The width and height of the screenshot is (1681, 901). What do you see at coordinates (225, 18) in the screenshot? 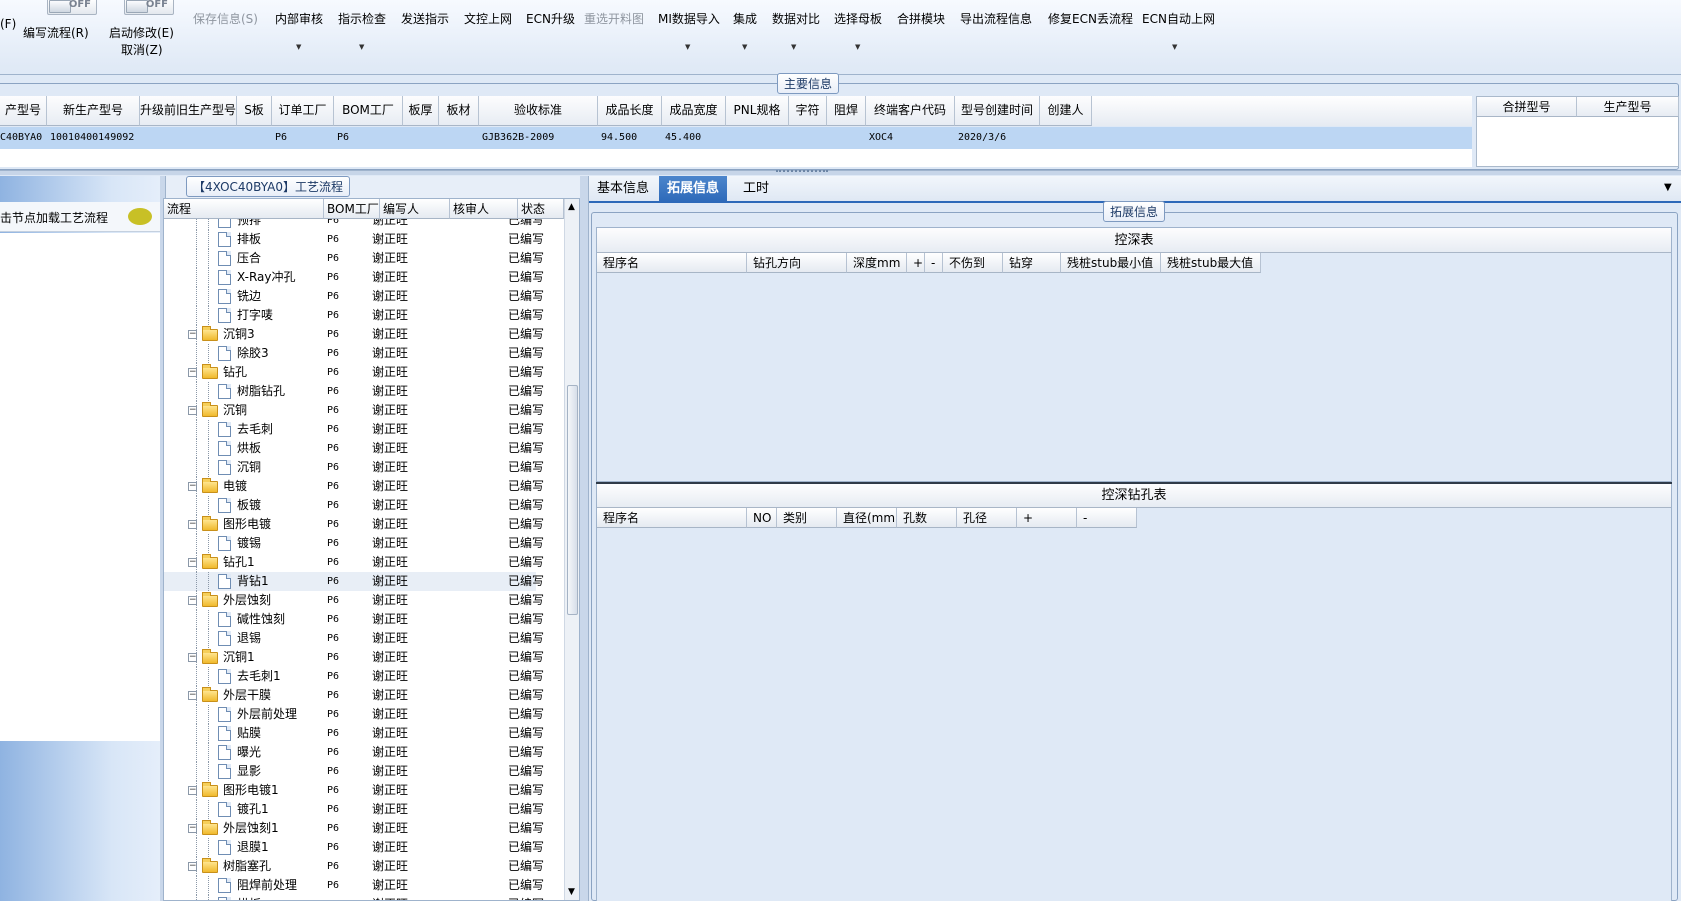
I see `save-info-button: 保存信息(S)` at bounding box center [225, 18].